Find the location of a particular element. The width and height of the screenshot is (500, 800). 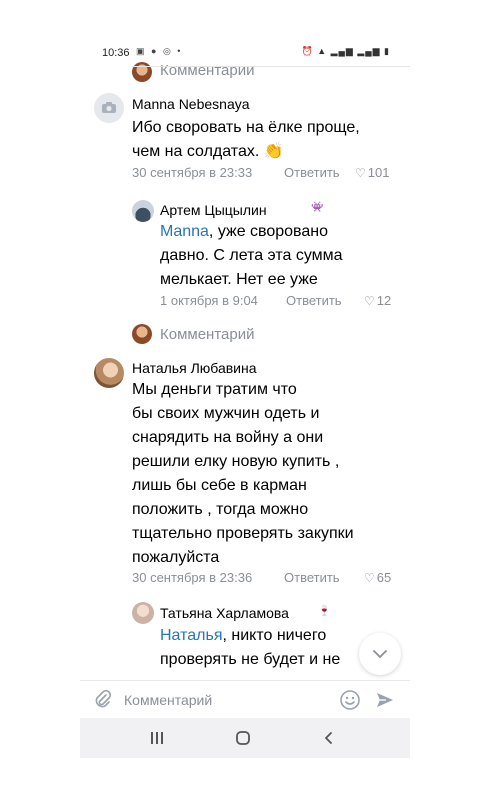

like-count: 101 is located at coordinates (378, 172).